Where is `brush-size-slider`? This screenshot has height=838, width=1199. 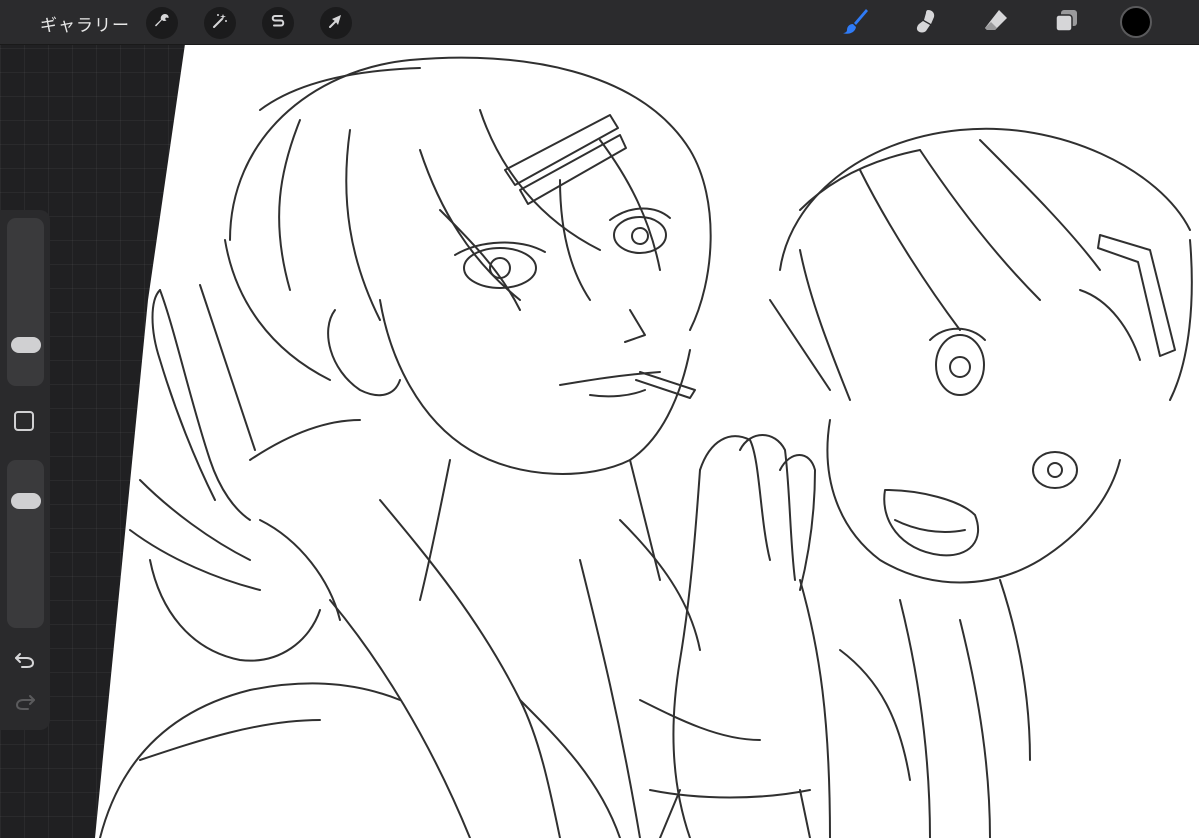 brush-size-slider is located at coordinates (25, 302).